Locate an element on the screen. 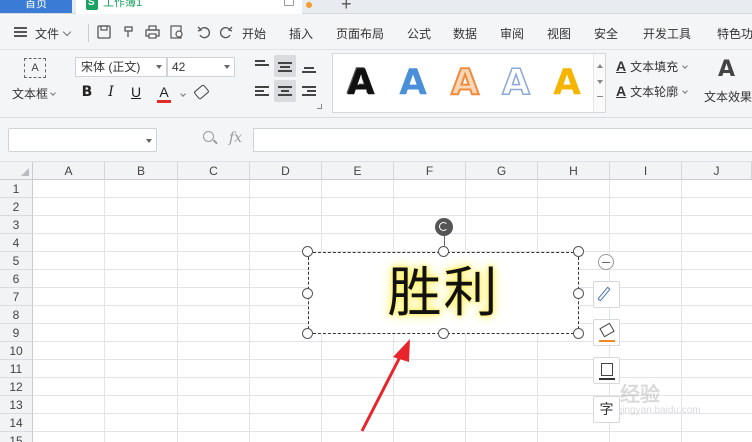 Image resolution: width=752 pixels, height=442 pixels. menu-review: 审阅 is located at coordinates (512, 33).